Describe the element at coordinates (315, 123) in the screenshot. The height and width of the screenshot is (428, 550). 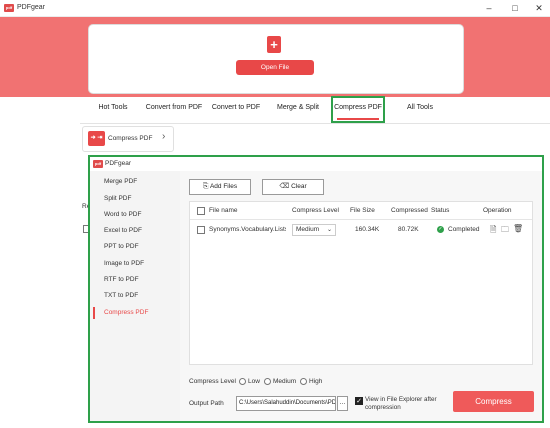
I see `tab-divider` at that location.